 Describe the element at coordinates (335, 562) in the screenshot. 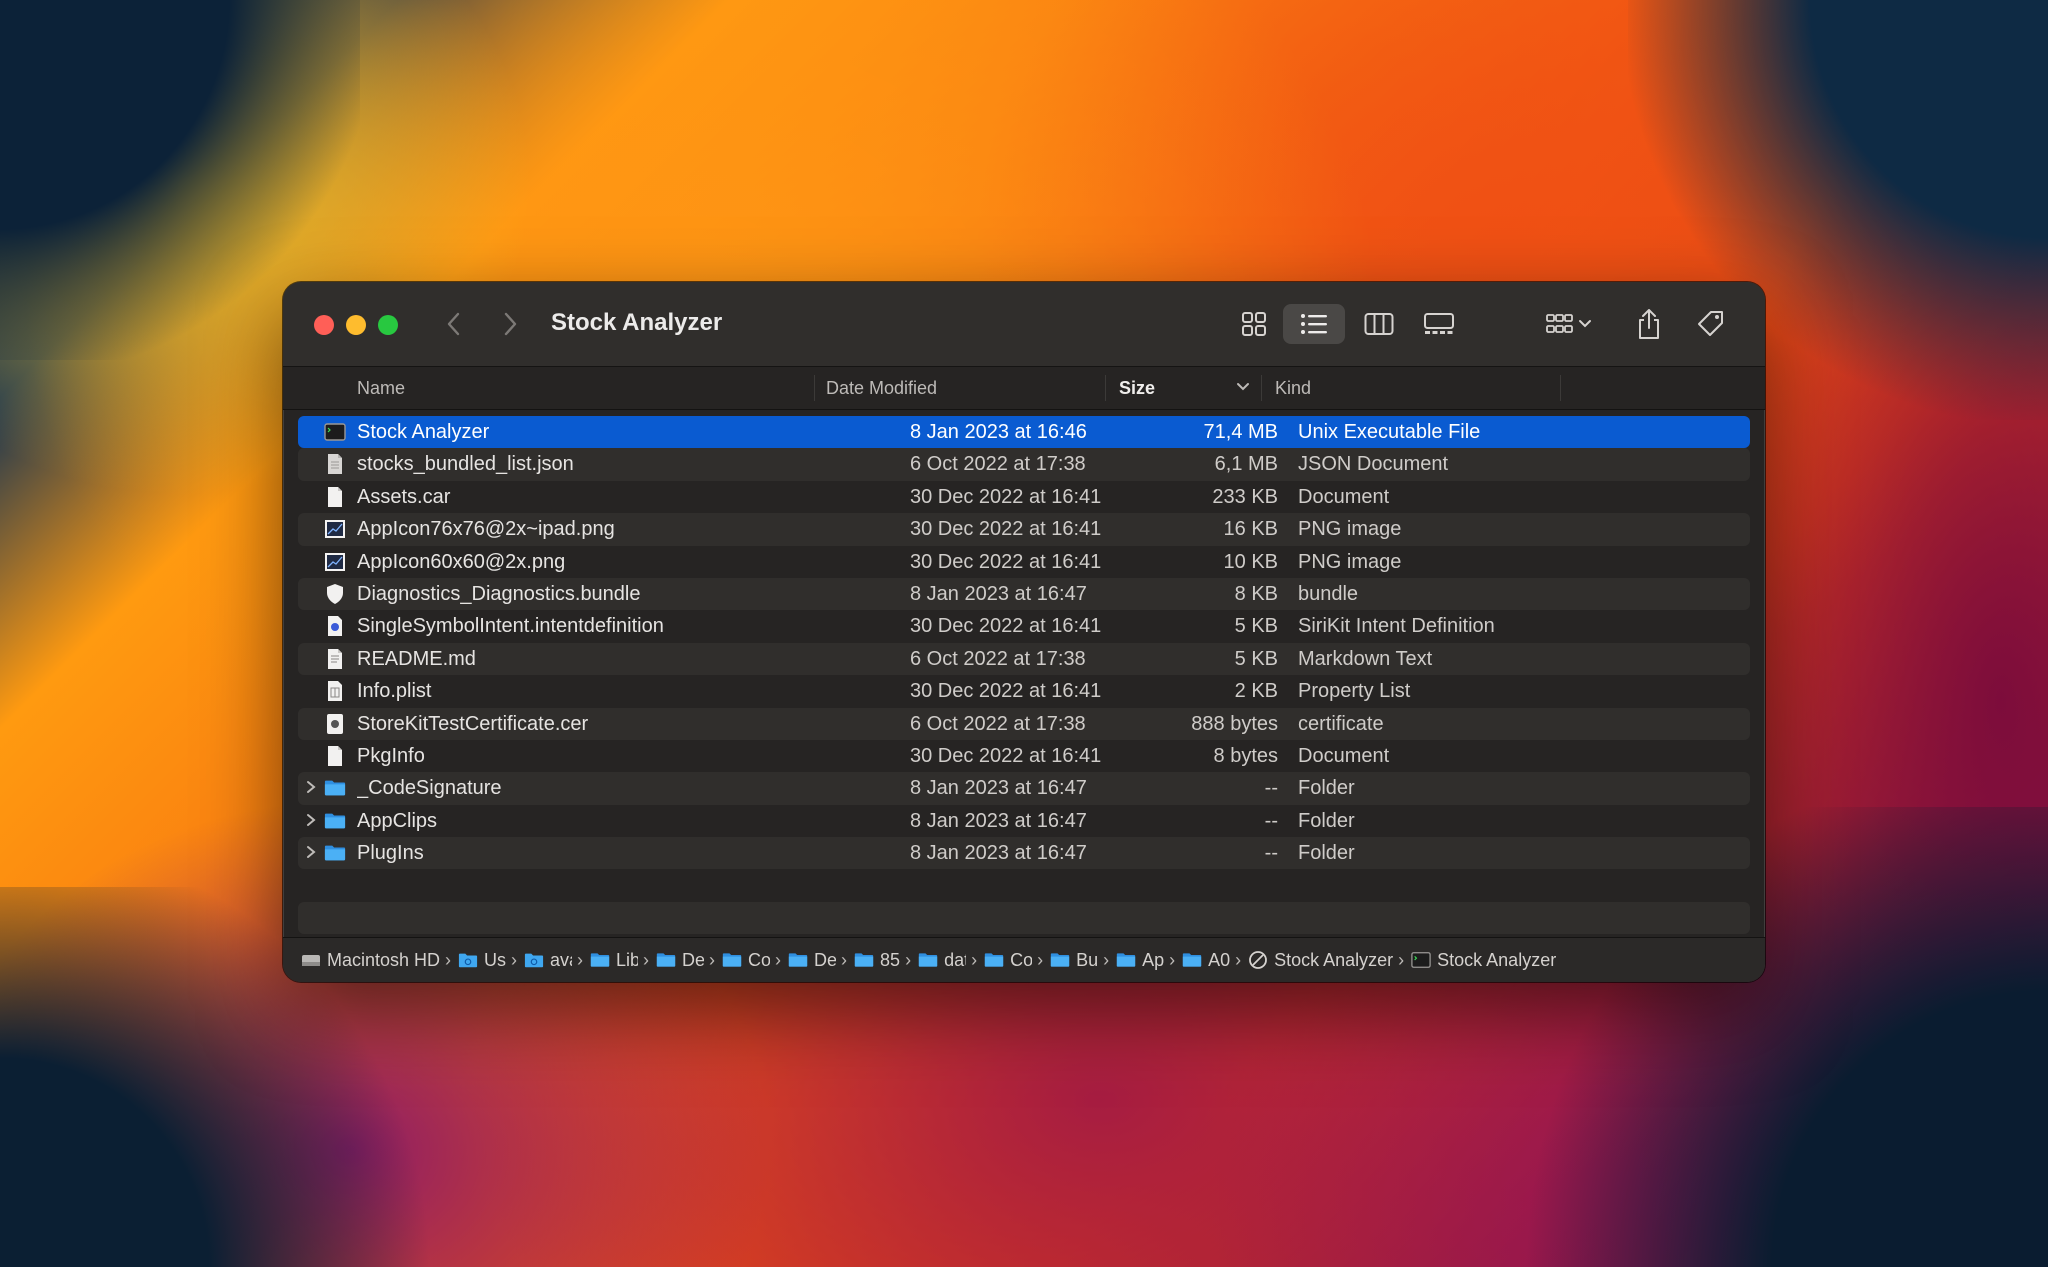

I see `image-icon` at that location.